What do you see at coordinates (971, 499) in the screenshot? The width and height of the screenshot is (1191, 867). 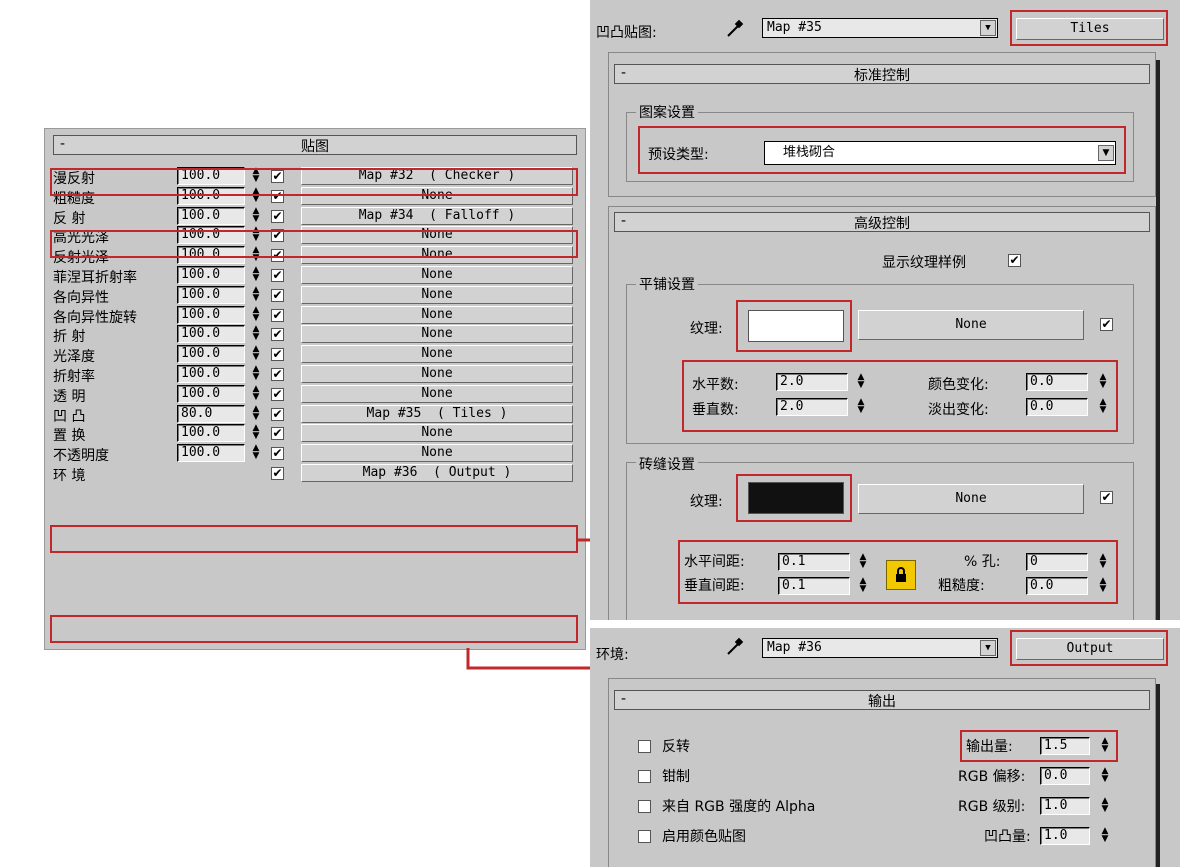 I see `grout-texture-map-button: None` at bounding box center [971, 499].